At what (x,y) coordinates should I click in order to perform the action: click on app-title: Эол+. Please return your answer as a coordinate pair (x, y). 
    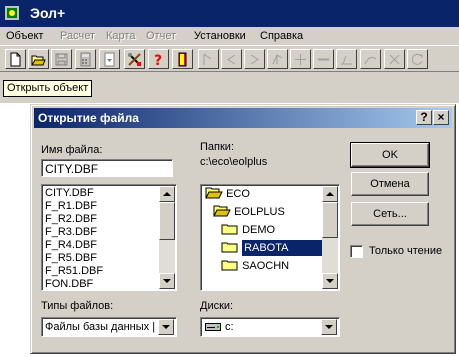
    Looking at the image, I should click on (48, 13).